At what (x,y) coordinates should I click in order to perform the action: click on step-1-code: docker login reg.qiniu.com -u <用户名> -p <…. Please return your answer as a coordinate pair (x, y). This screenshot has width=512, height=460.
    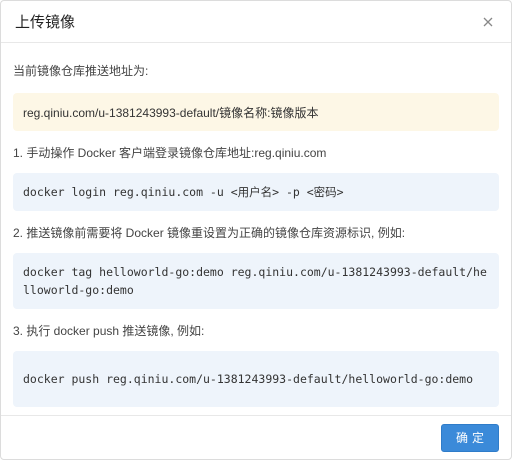
    Looking at the image, I should click on (183, 192).